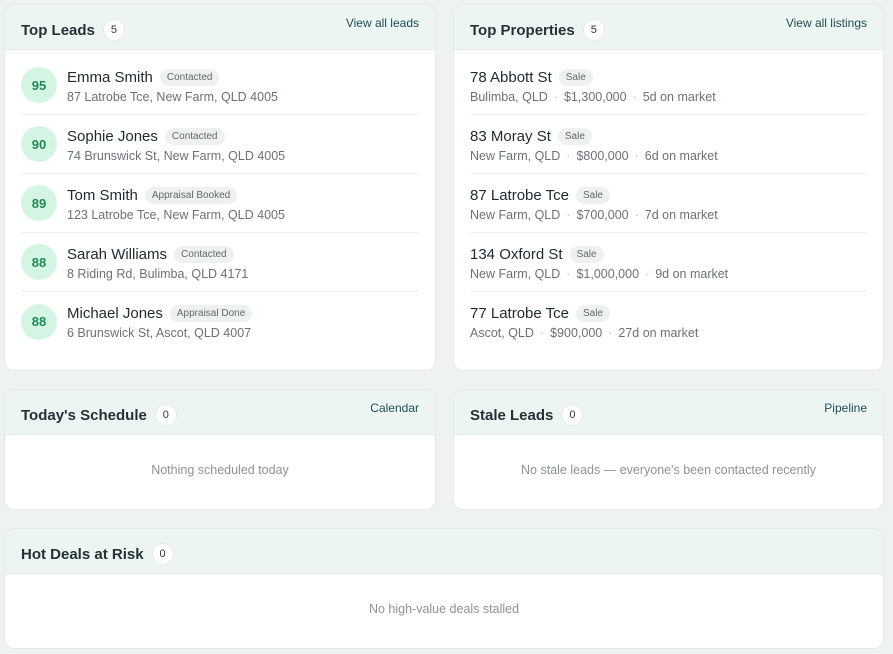 This screenshot has height=654, width=893. Describe the element at coordinates (511, 77) in the screenshot. I see `property-address: 78 Abbott St` at that location.